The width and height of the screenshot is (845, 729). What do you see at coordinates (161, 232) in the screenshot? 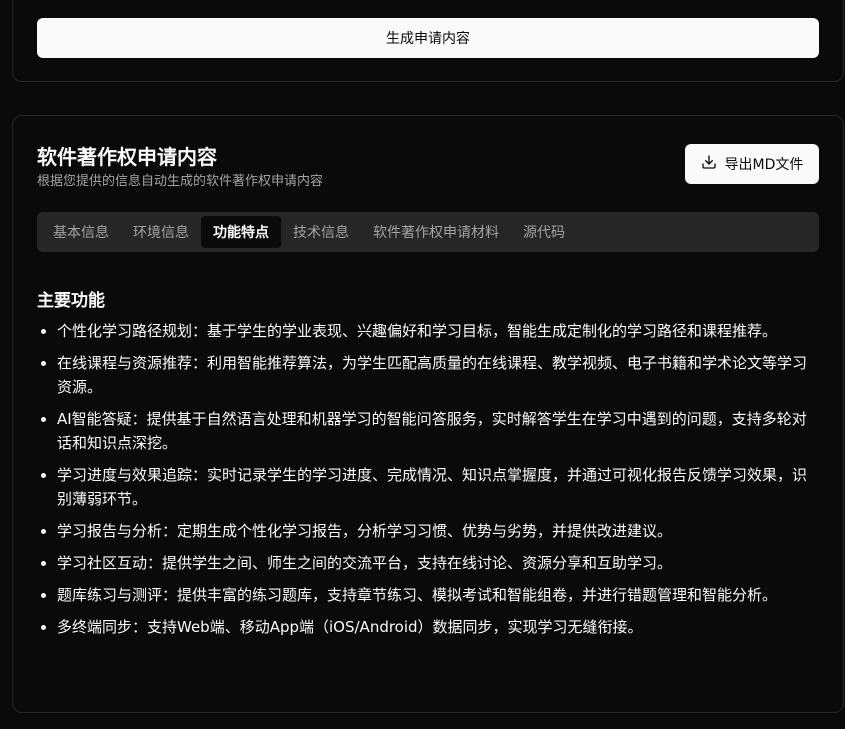
I see `tab-environment-info: 环境信息` at bounding box center [161, 232].